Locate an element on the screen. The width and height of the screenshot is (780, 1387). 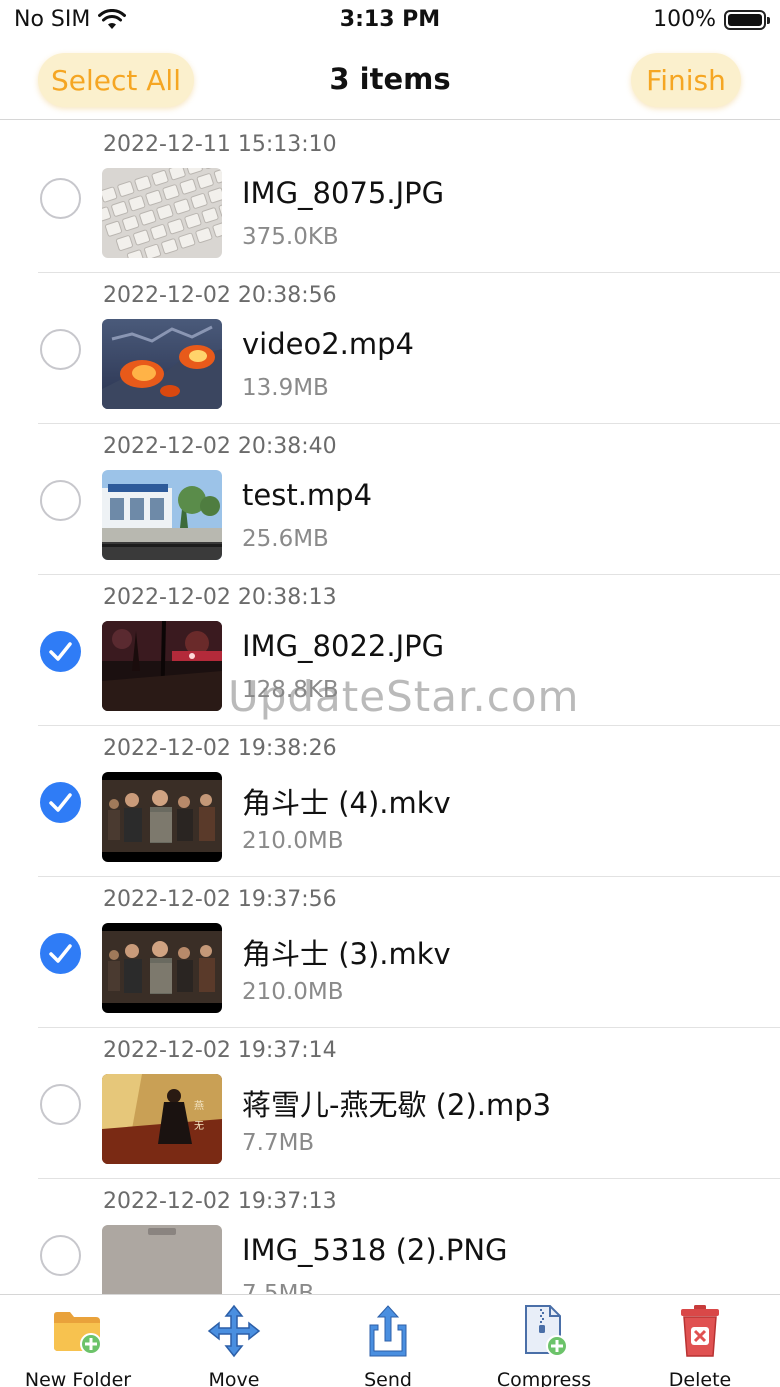
file-date: 2022-12-02 19:38:26 is located at coordinates (220, 748).